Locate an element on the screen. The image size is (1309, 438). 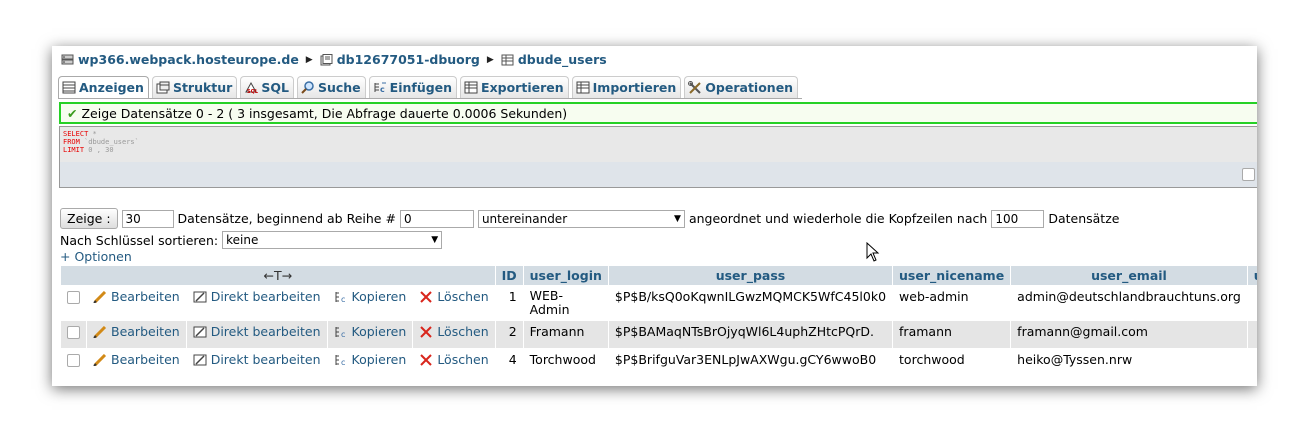
sort-bar: Nach Schlüssel sortieren: keine ▼ is located at coordinates (251, 240).